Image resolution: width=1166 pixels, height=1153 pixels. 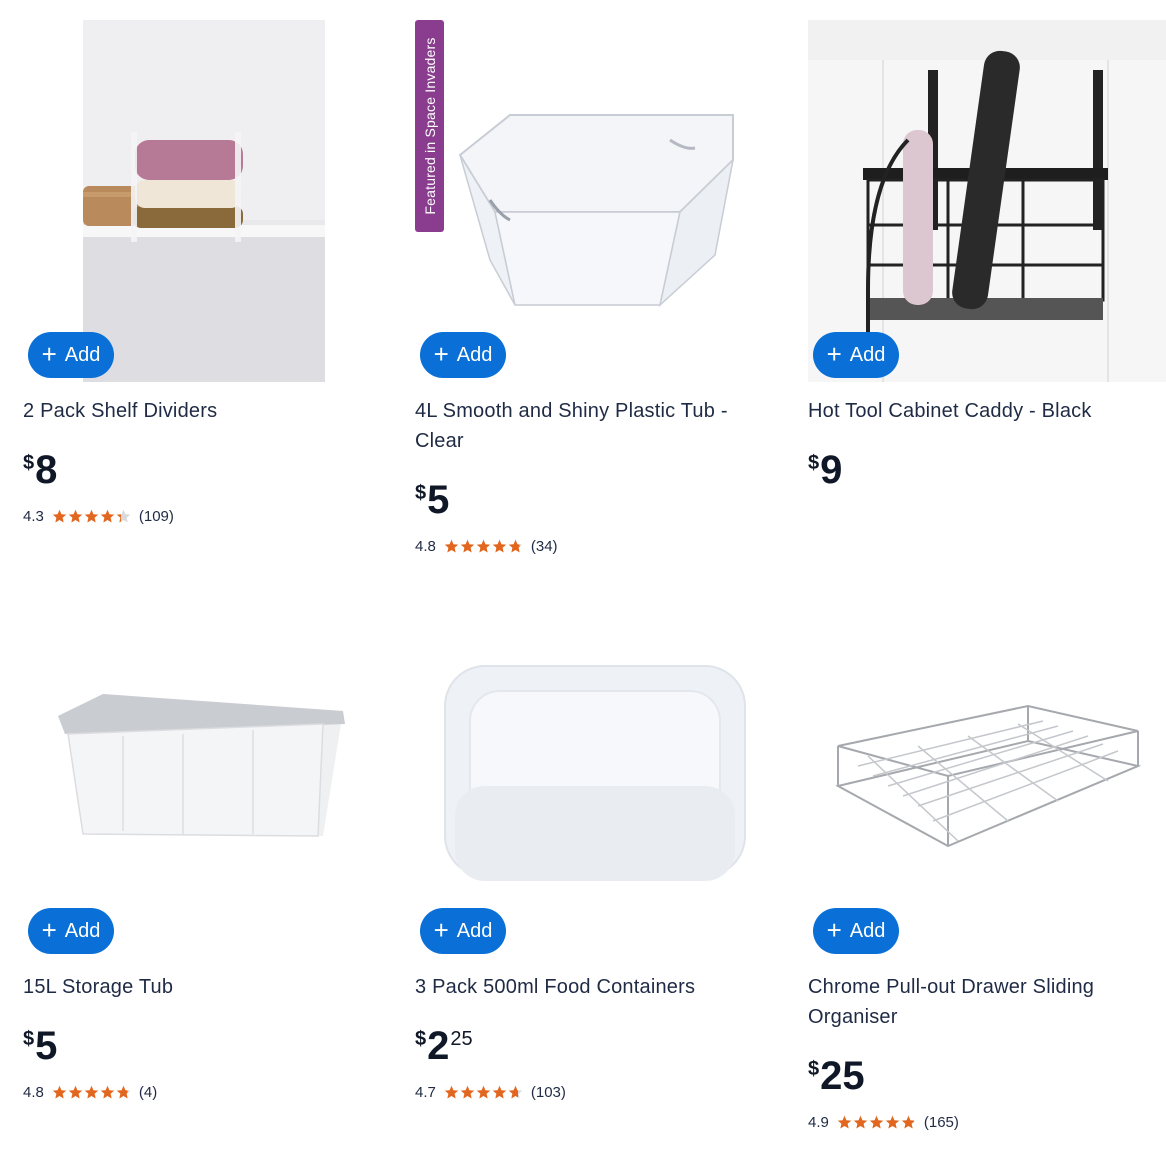 I want to click on product-rating: 4.7 (103), so click(x=490, y=1092).